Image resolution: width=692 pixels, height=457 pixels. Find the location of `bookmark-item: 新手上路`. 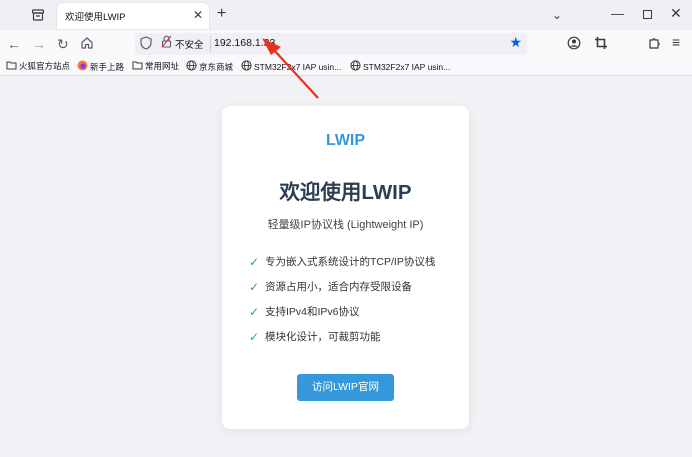

bookmark-item: 新手上路 is located at coordinates (100, 66).